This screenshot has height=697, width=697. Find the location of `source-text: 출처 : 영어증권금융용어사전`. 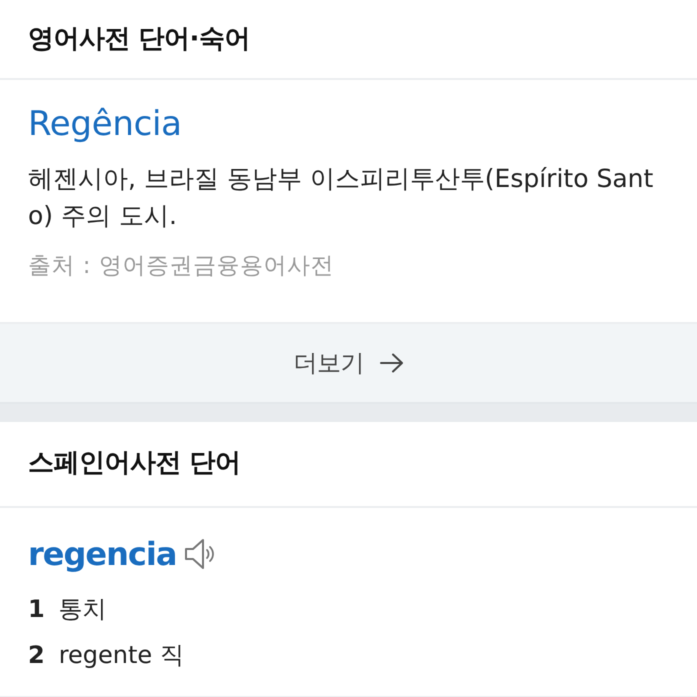

source-text: 출처 : 영어증권금융용어사전 is located at coordinates (181, 267).